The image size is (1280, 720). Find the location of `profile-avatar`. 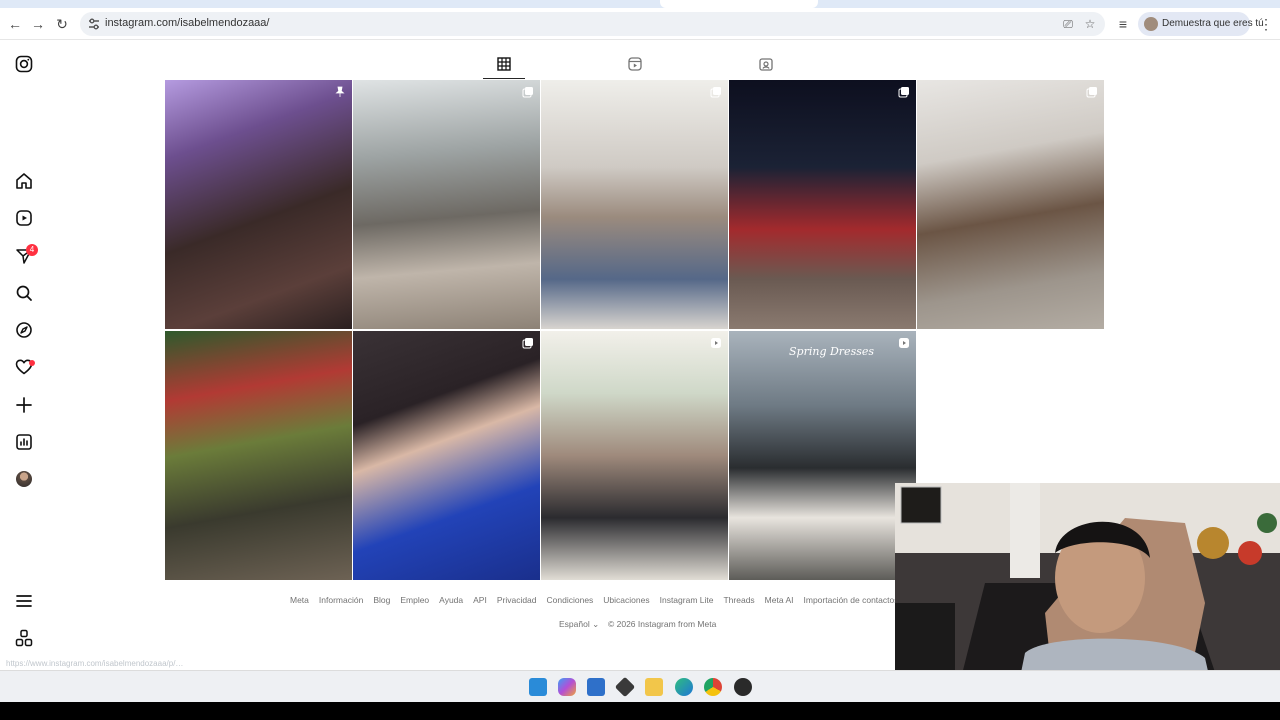

profile-avatar is located at coordinates (24, 479).